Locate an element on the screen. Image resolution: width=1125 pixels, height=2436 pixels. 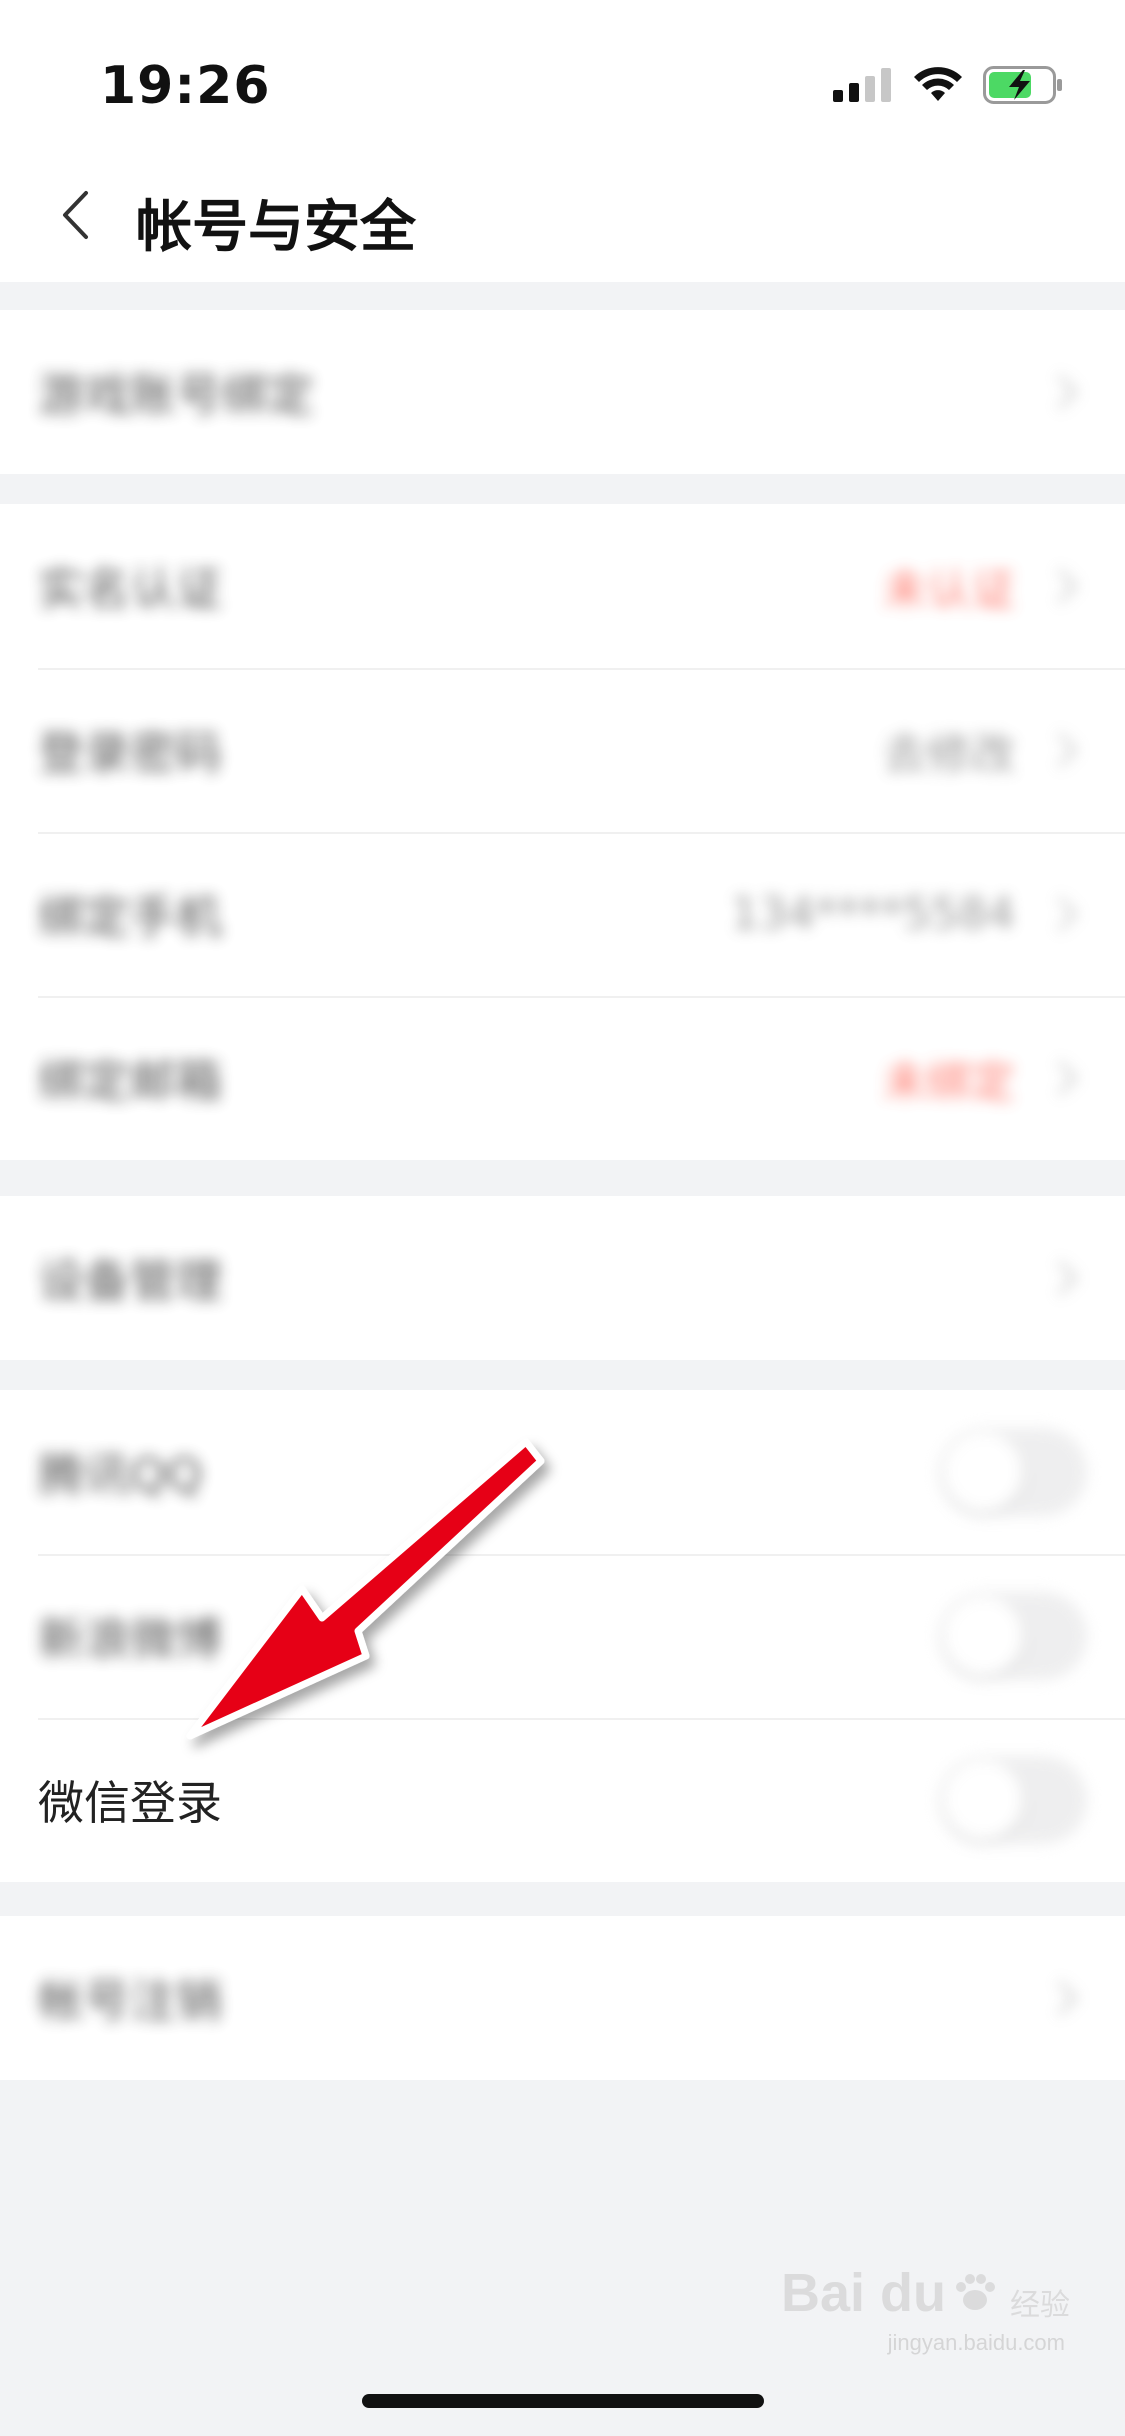
row-label: 帐号注销 is located at coordinates (130, 2001).